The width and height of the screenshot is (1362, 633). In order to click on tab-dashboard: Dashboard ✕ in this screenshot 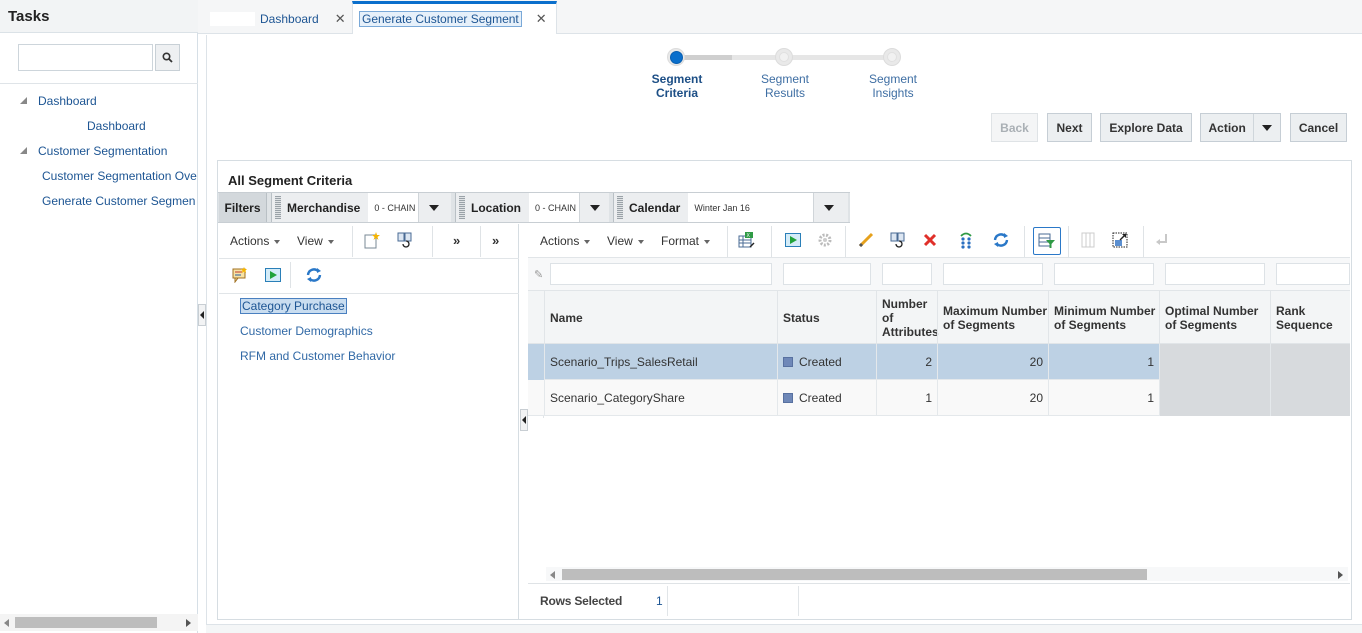, I will do `click(281, 19)`.